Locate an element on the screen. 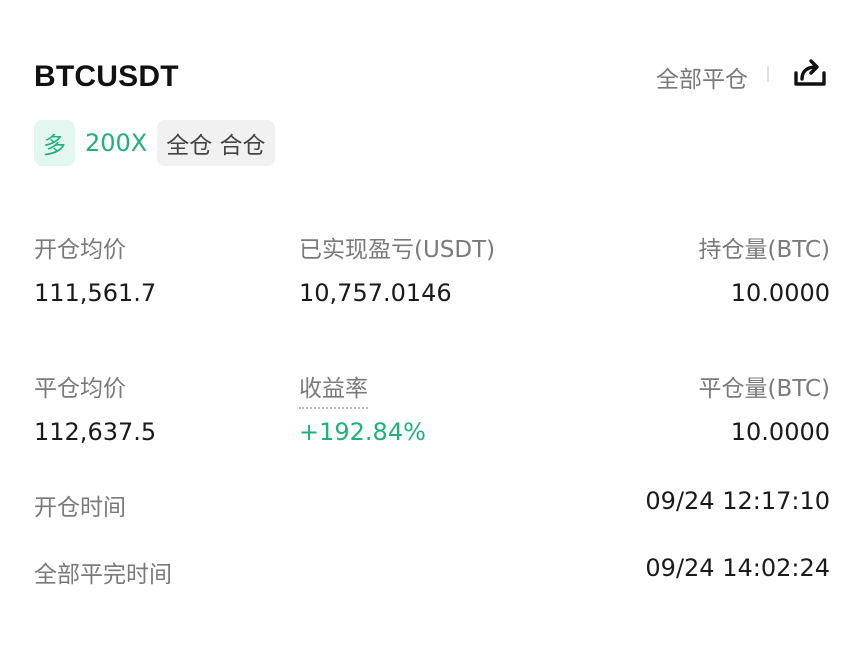 The height and width of the screenshot is (651, 864). closed-size-value: 10.0000 is located at coordinates (780, 432).